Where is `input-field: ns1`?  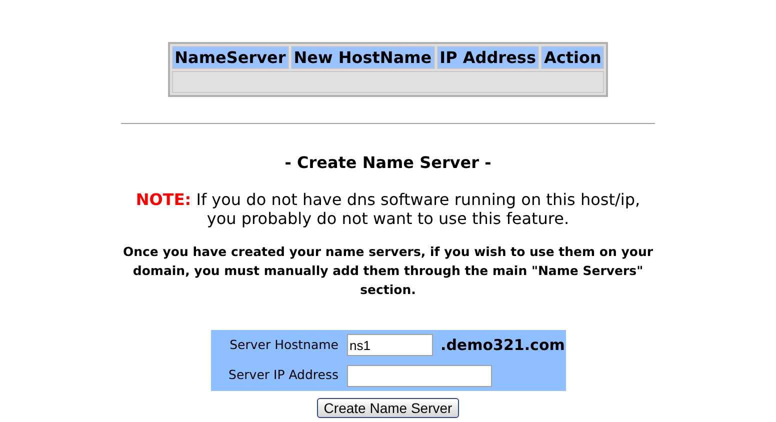 input-field: ns1 is located at coordinates (389, 345).